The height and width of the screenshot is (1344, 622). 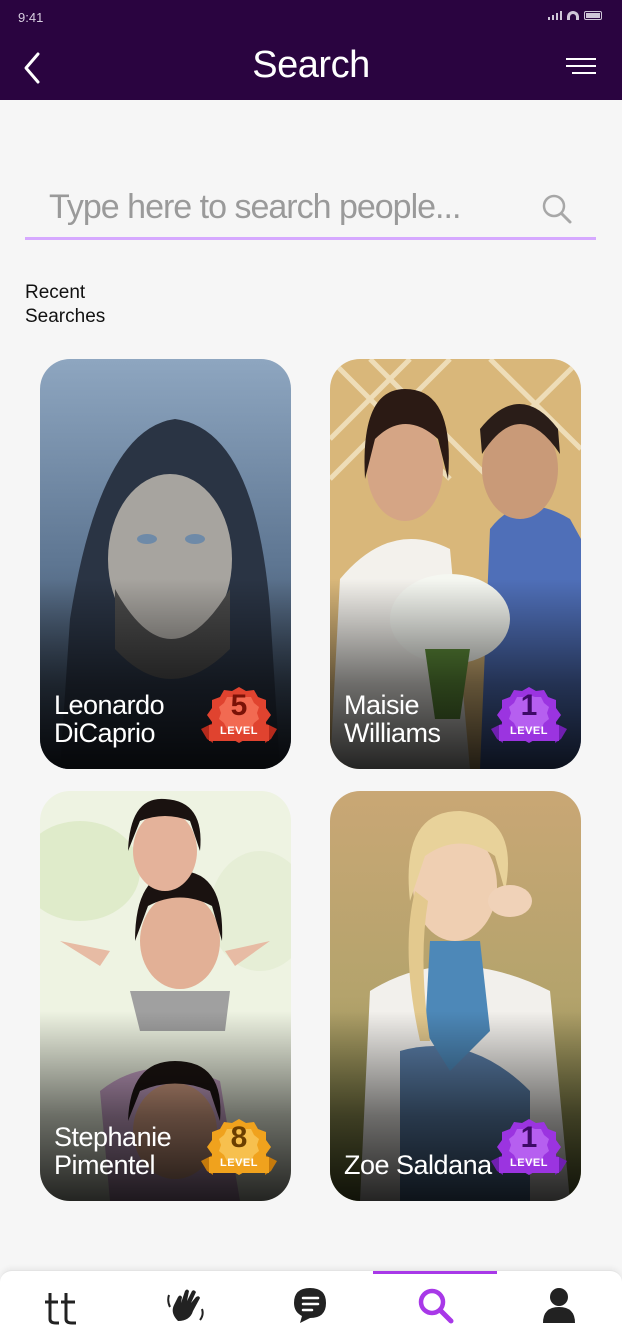 I want to click on level-number: 8, so click(x=239, y=1137).